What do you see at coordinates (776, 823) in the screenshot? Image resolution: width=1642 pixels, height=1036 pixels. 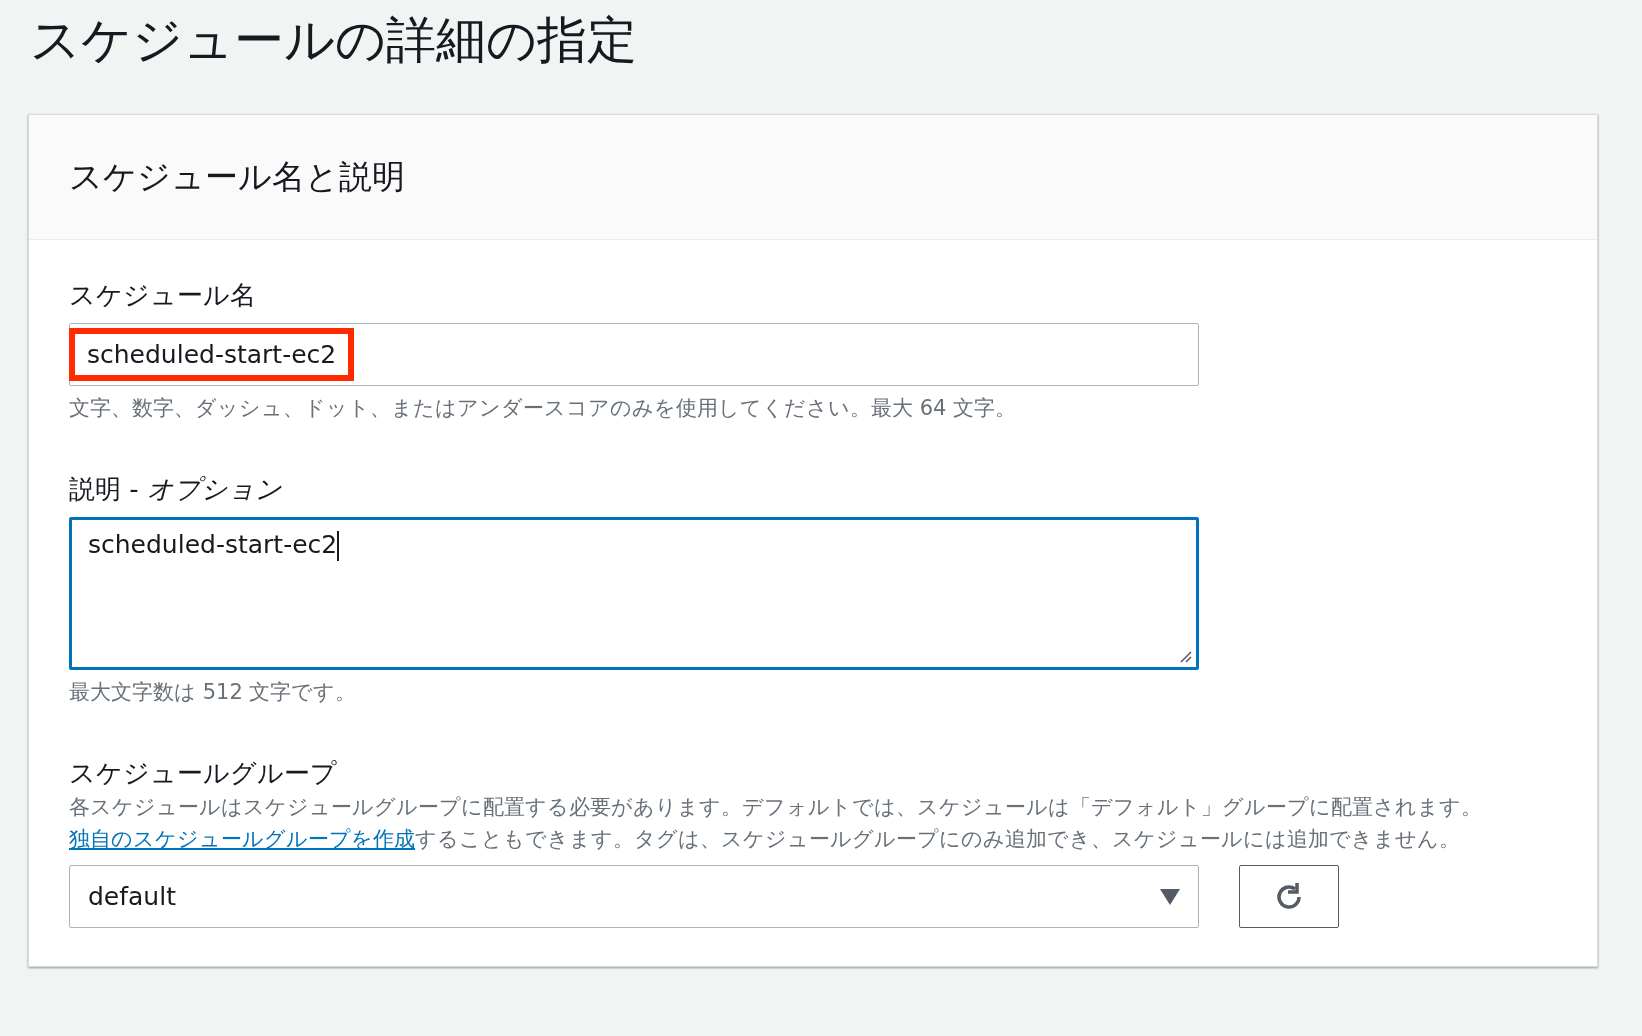 I see `group-description: 各スケジュールはスケジュールグループに配置する必要があります。デフォルトでは、スケジュールは「デフォルト」グループに配置されます。 独自のスケジュールグループを作成することもできます。タグは、スケジュールグループにのみ追加でき、スケジュールには追加できません。` at bounding box center [776, 823].